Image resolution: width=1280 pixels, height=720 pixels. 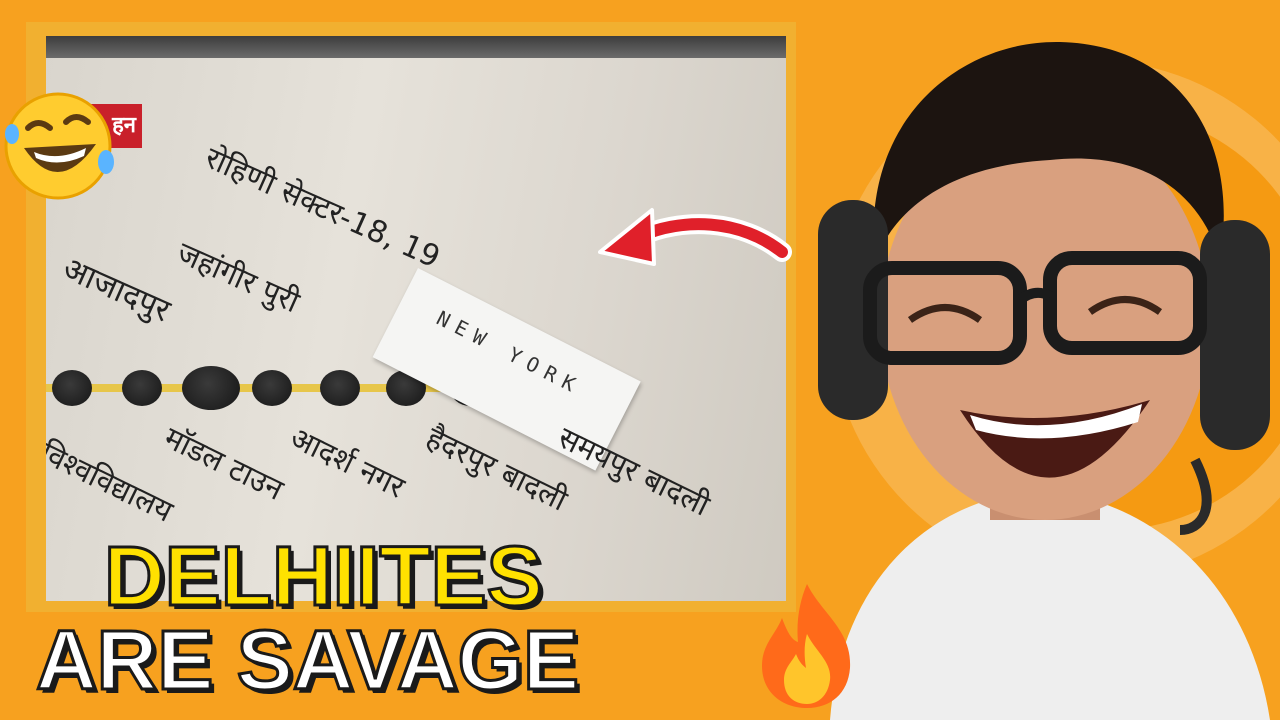 I want to click on station-label: जहांगीर पुरी, so click(x=238, y=278).